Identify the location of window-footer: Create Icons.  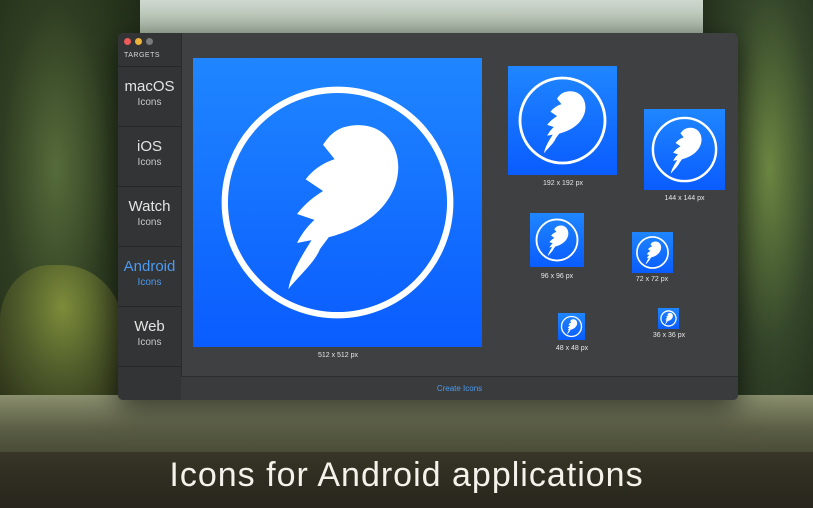
(459, 388).